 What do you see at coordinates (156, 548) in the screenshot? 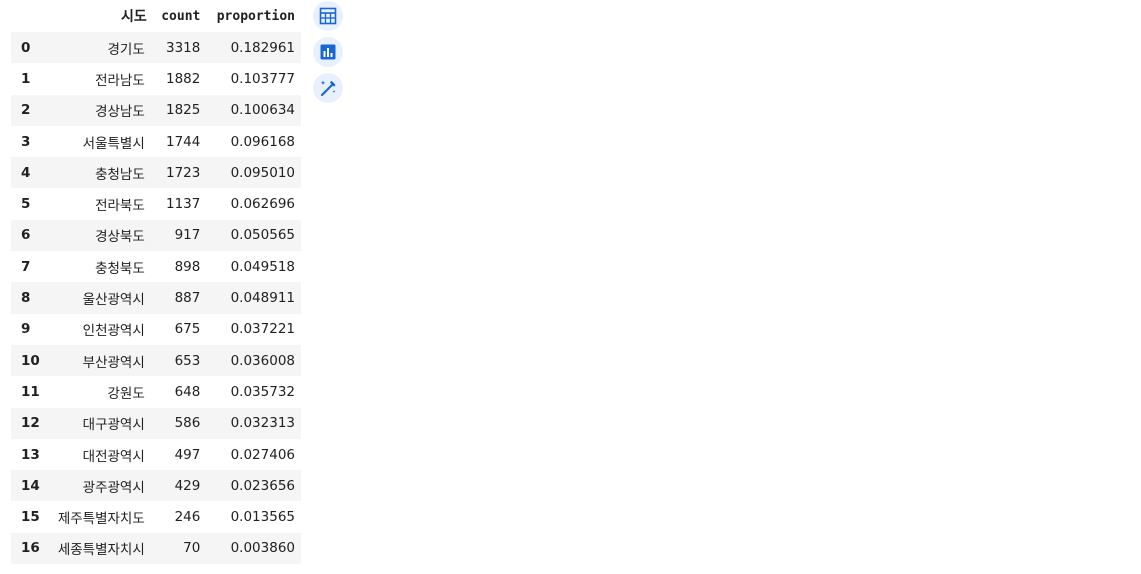
I see `table-row: 16 세종특별자치시 70 0.003860` at bounding box center [156, 548].